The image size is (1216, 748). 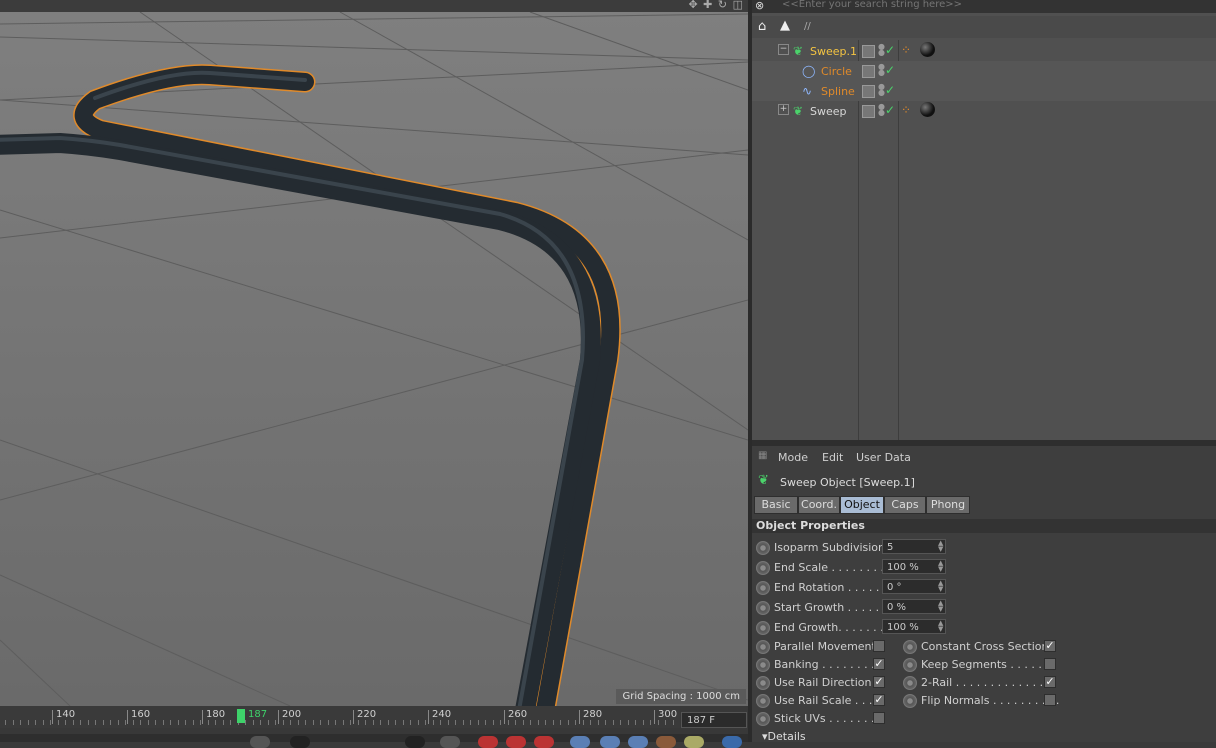 I want to click on object-row-sweep: + ❦ Sweep ● ● ✓ ⁘, so click(x=984, y=111).